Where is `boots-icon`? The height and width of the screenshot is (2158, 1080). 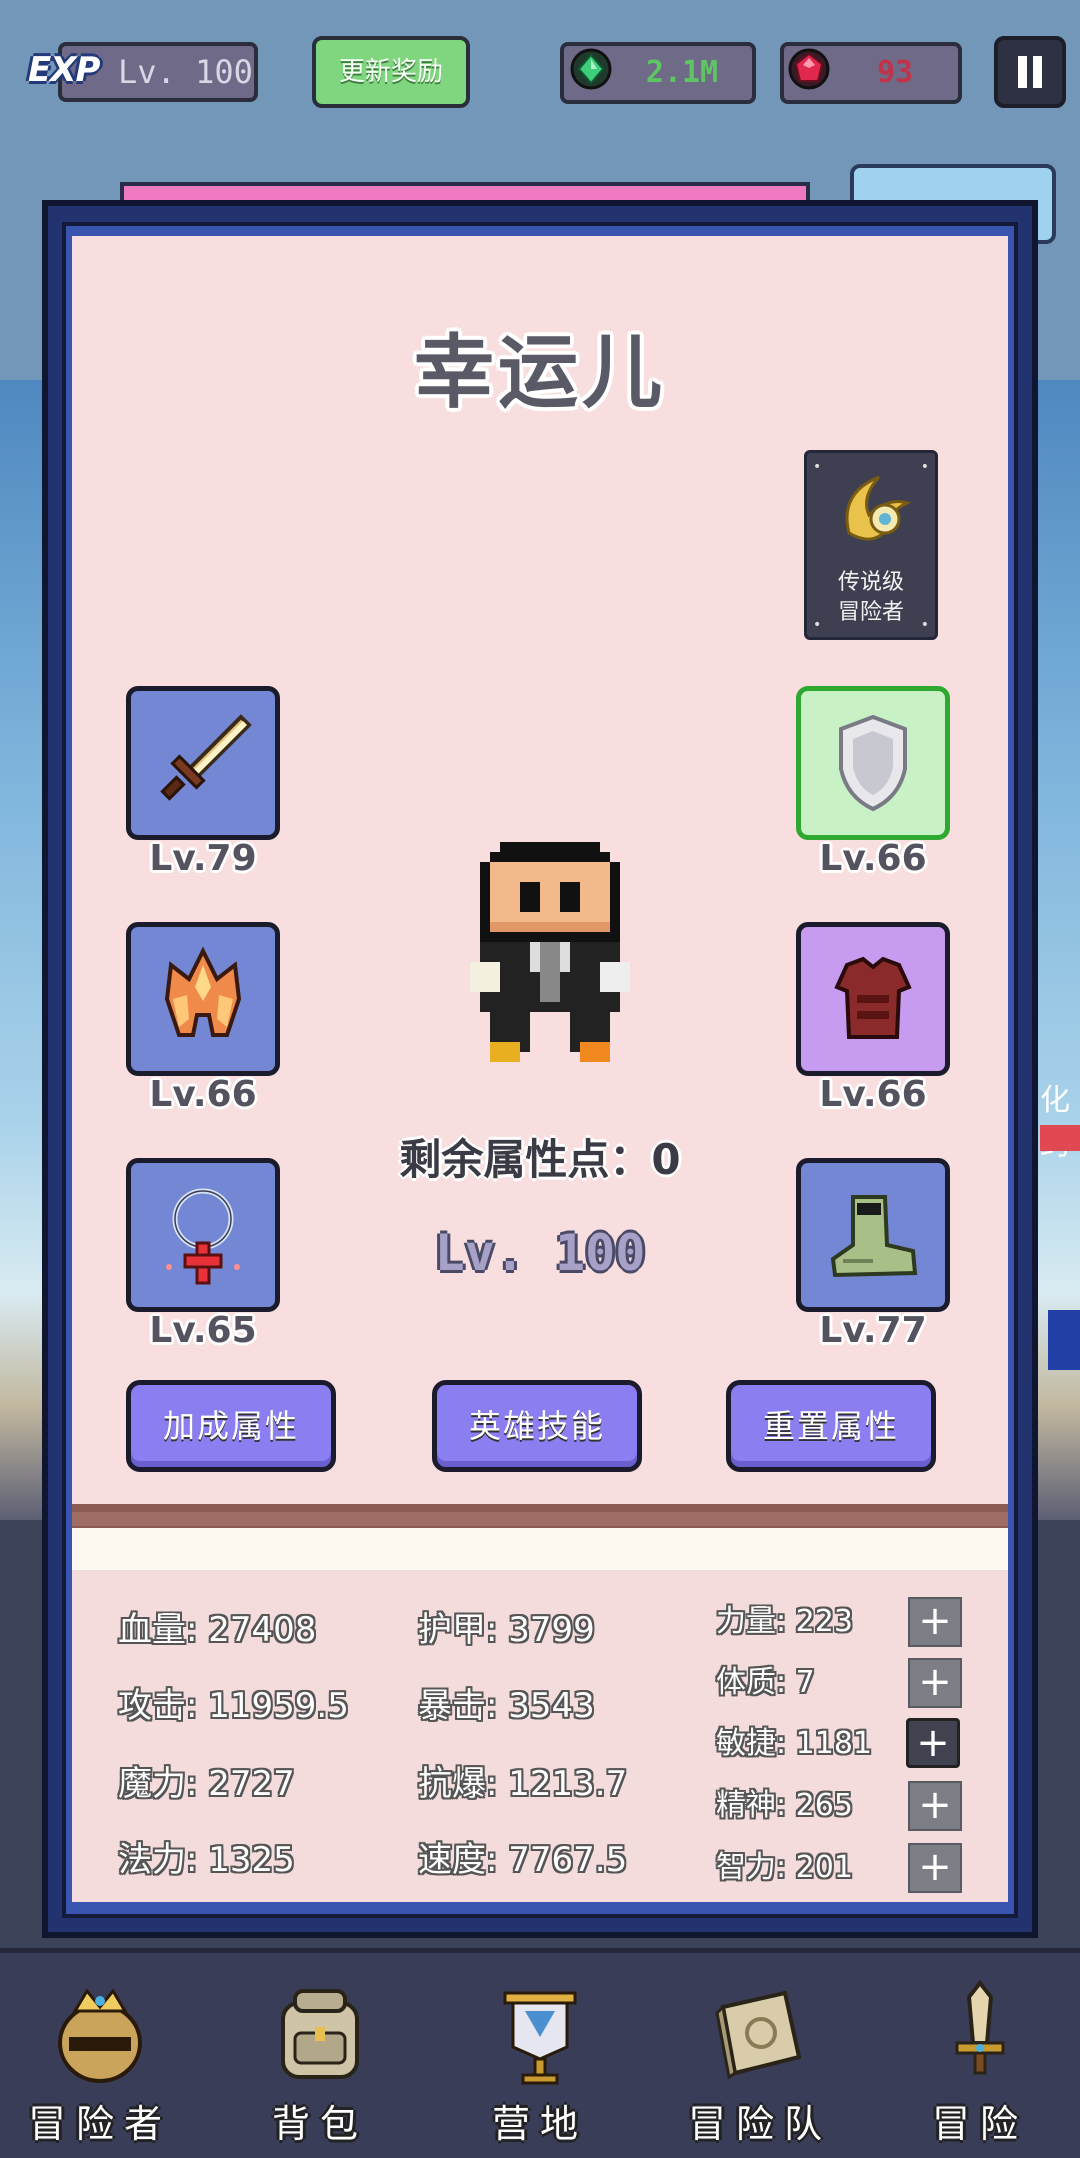
boots-icon is located at coordinates (874, 1236).